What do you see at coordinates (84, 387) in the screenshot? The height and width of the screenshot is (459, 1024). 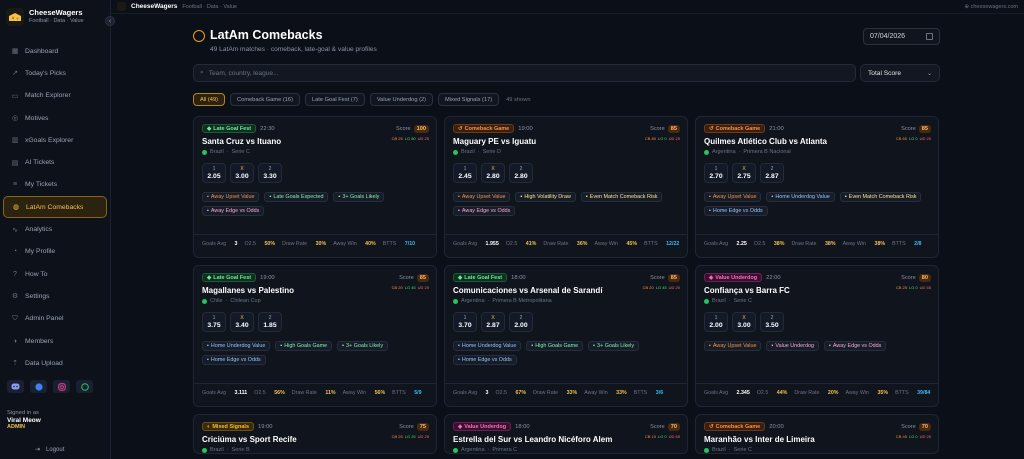 I see `whatsapp-icon` at bounding box center [84, 387].